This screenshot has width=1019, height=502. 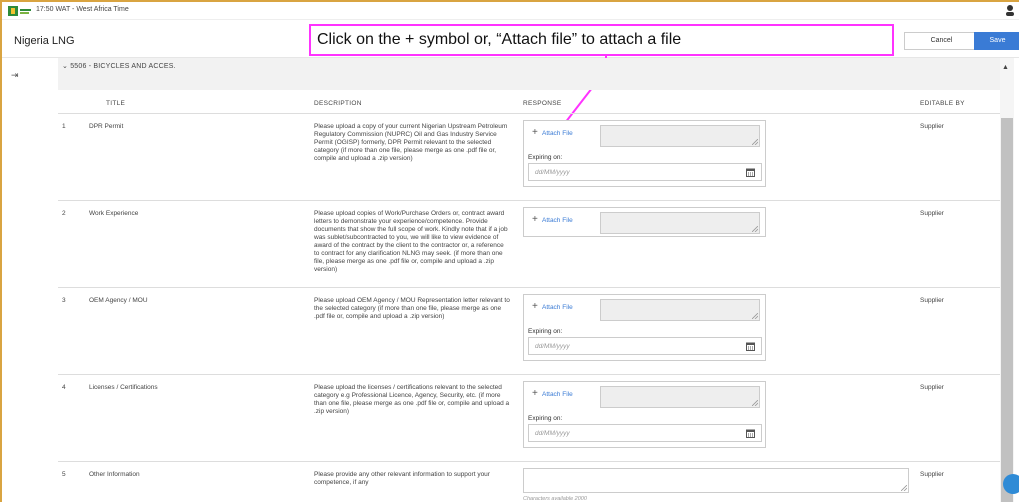 I want to click on row-title: OEM Agency / MOU, so click(x=118, y=300).